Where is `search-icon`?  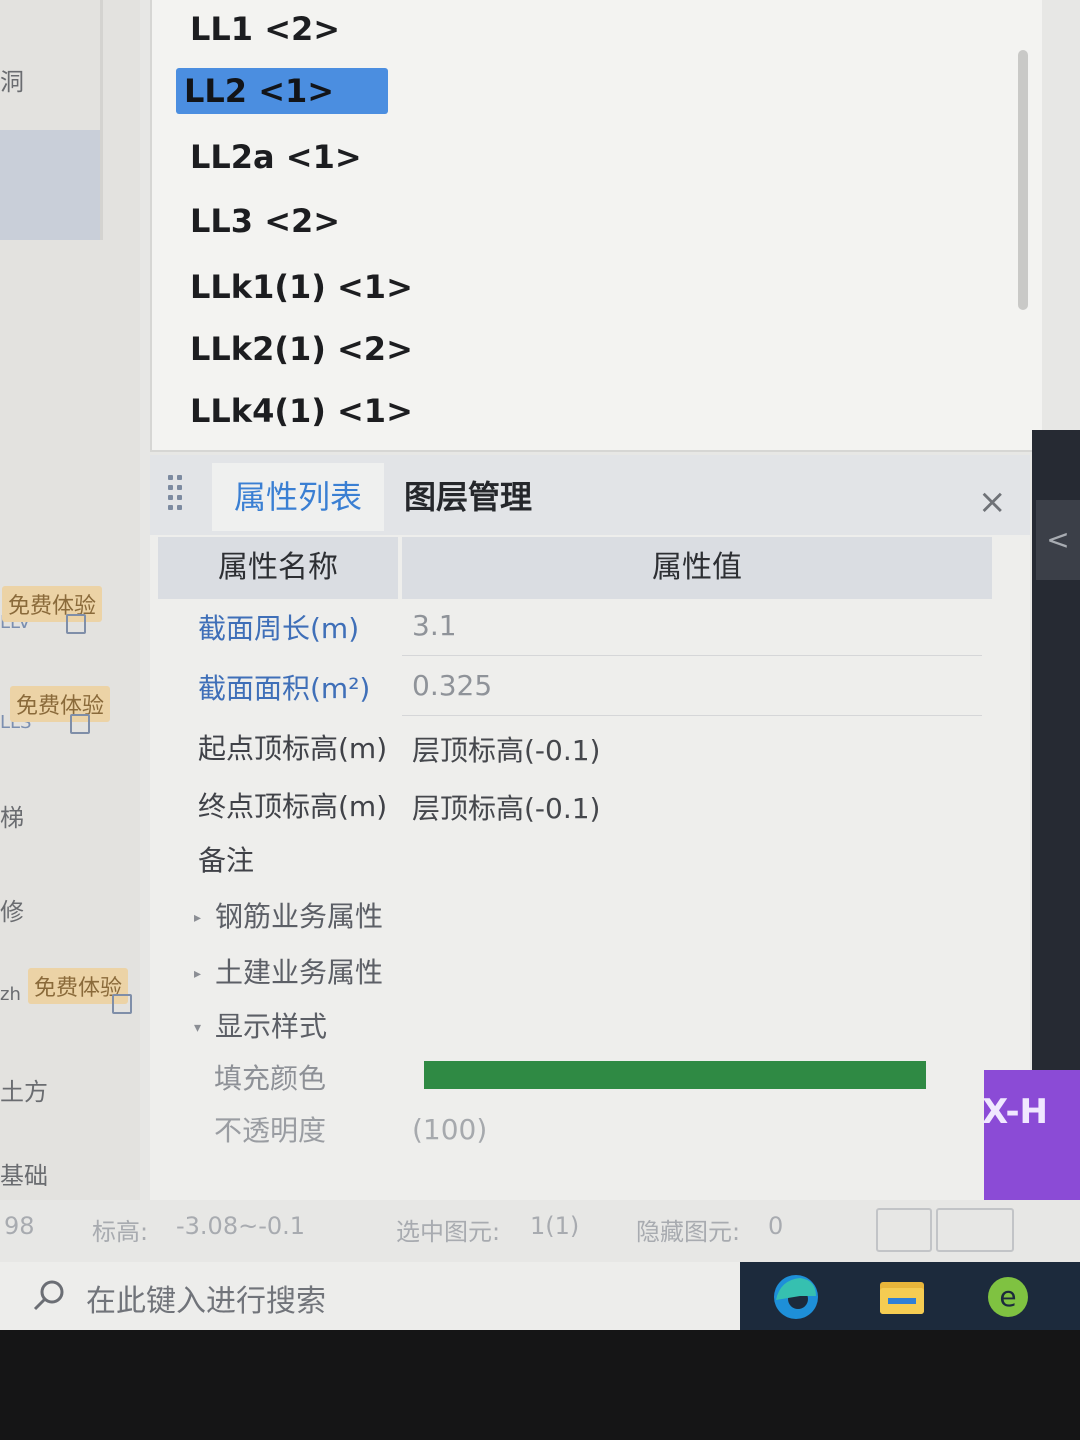 search-icon is located at coordinates (48, 1295).